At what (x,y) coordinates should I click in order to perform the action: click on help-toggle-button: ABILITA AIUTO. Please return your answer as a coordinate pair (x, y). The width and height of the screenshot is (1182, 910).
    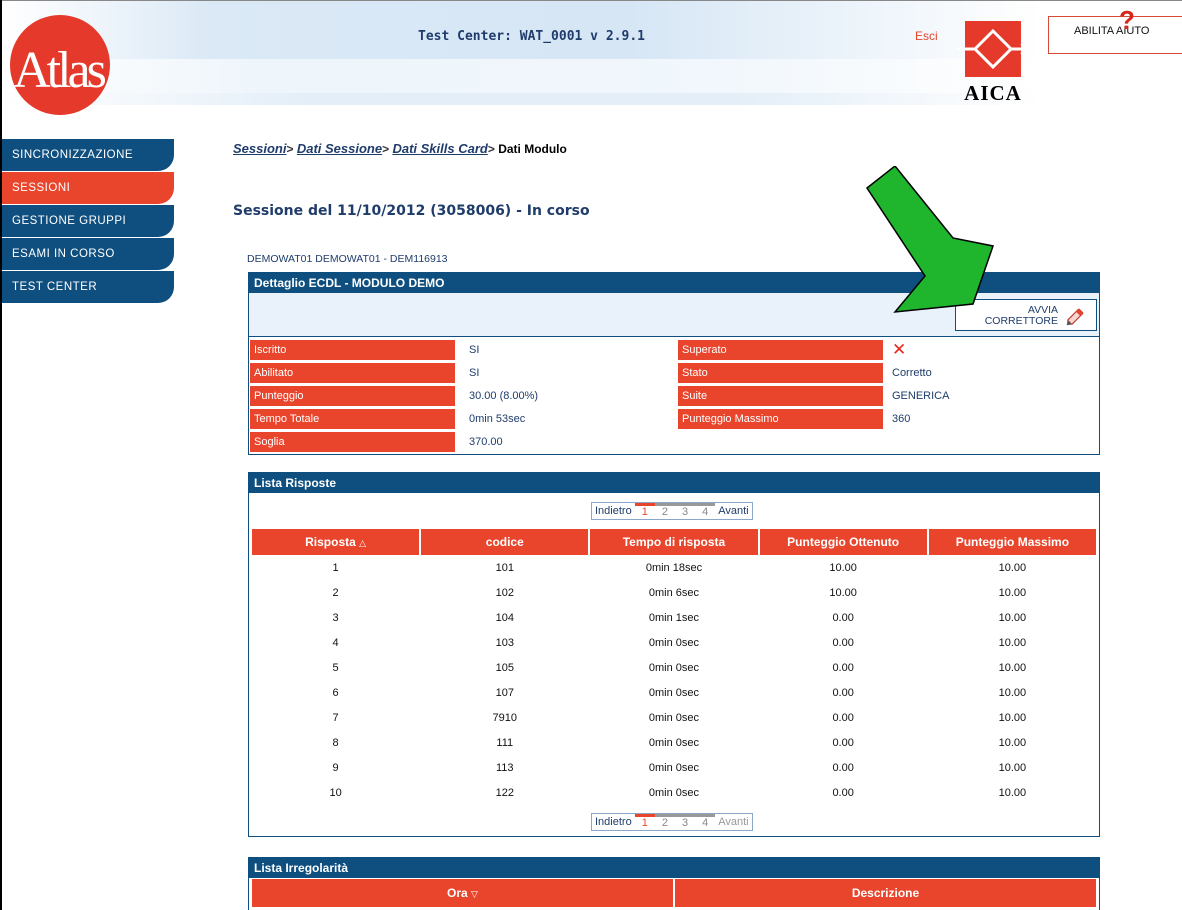
    Looking at the image, I should click on (1115, 35).